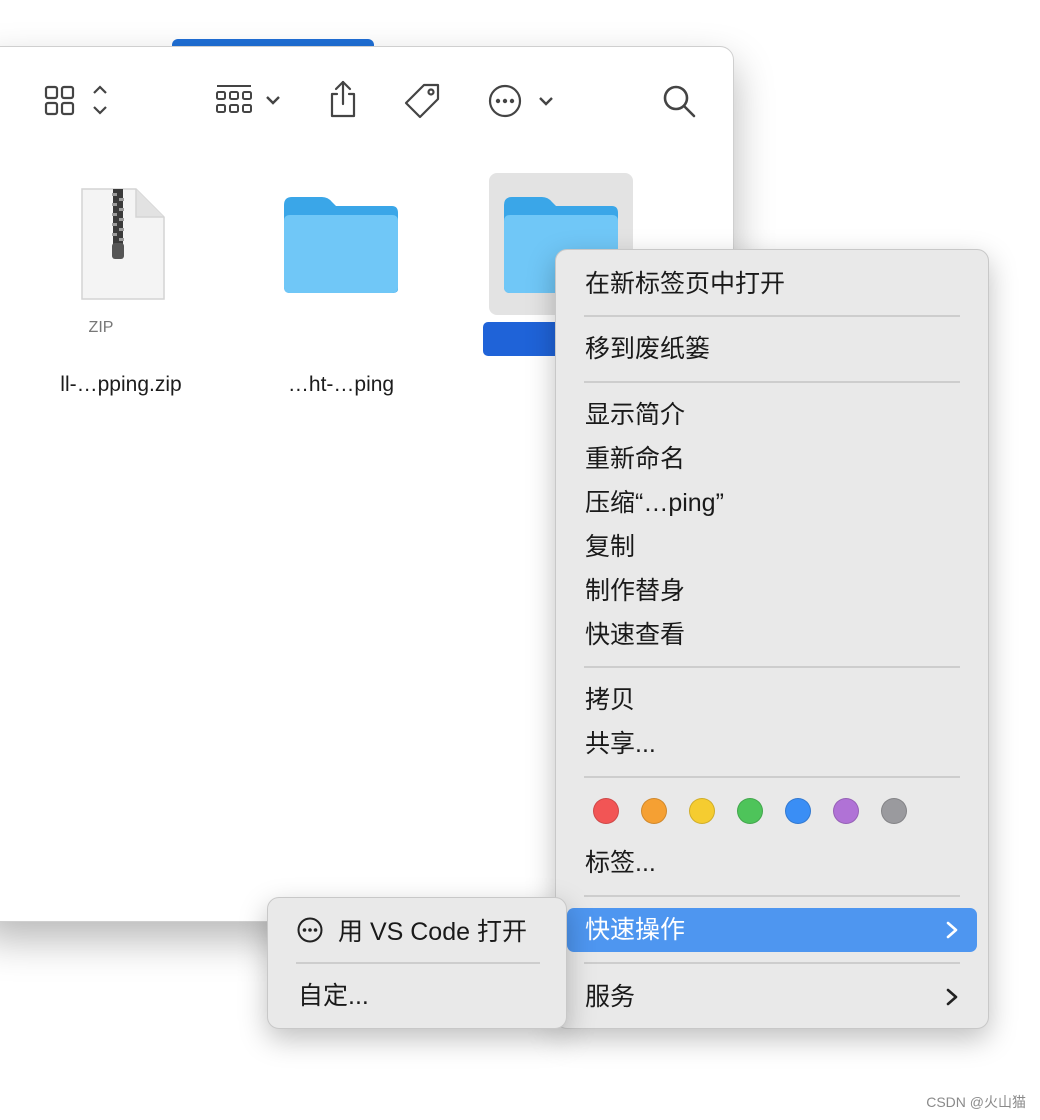  What do you see at coordinates (121, 384) in the screenshot?
I see `file-name: ll-…pping.zip` at bounding box center [121, 384].